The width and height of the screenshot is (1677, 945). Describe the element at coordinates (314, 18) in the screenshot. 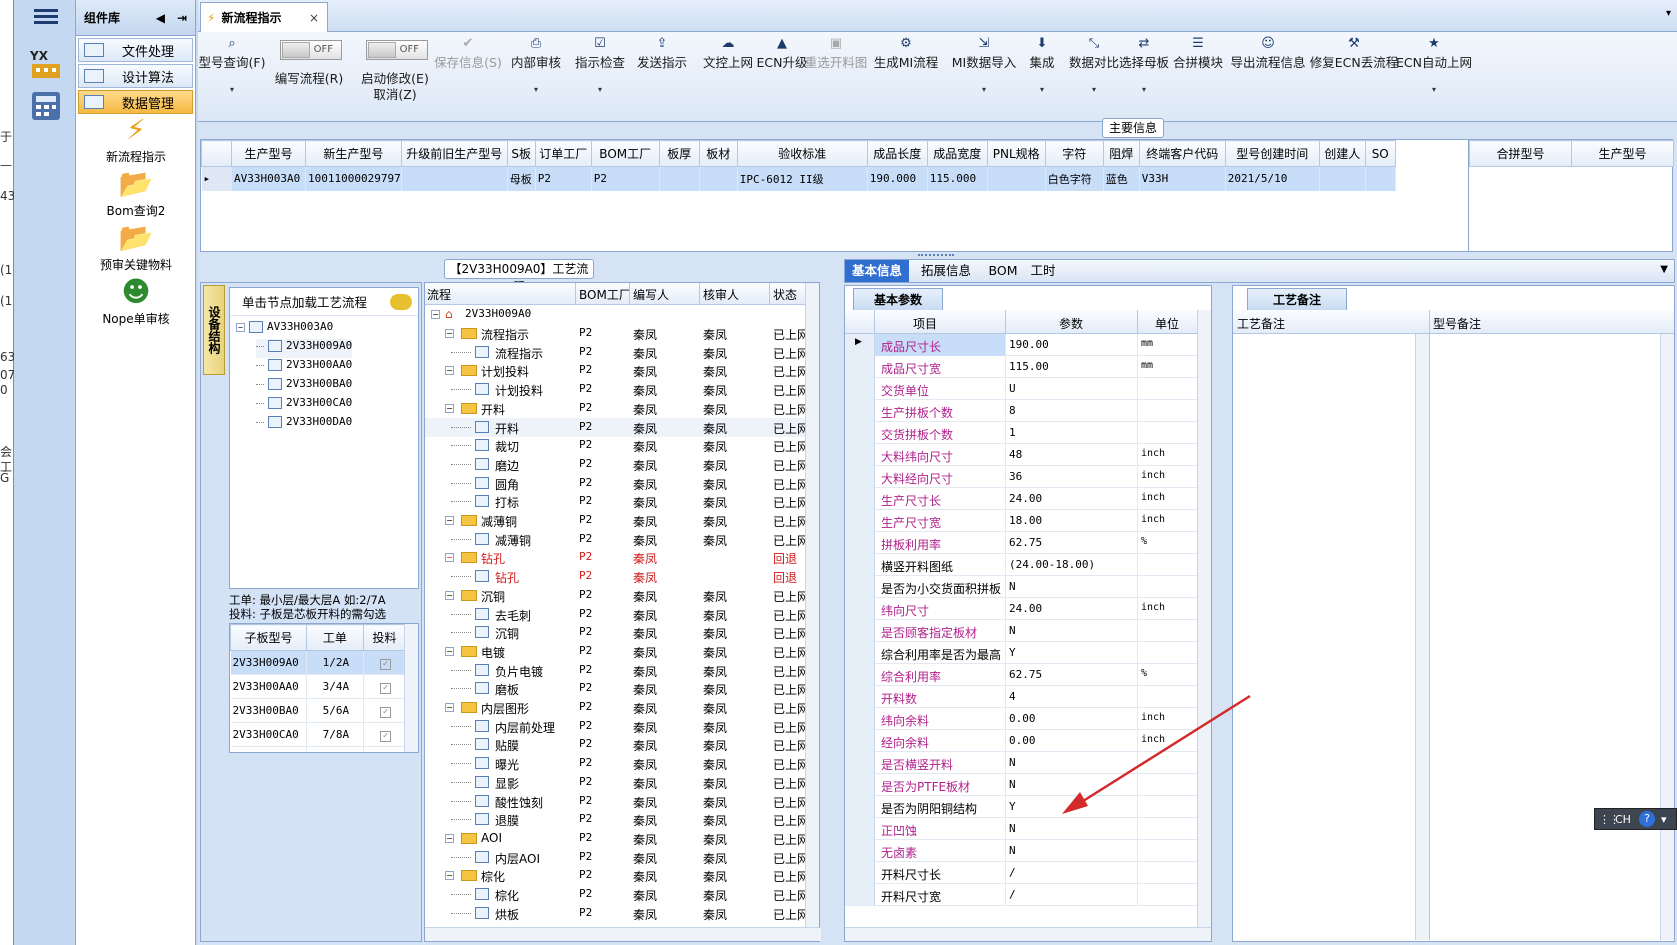

I see `close-icon: ×` at that location.